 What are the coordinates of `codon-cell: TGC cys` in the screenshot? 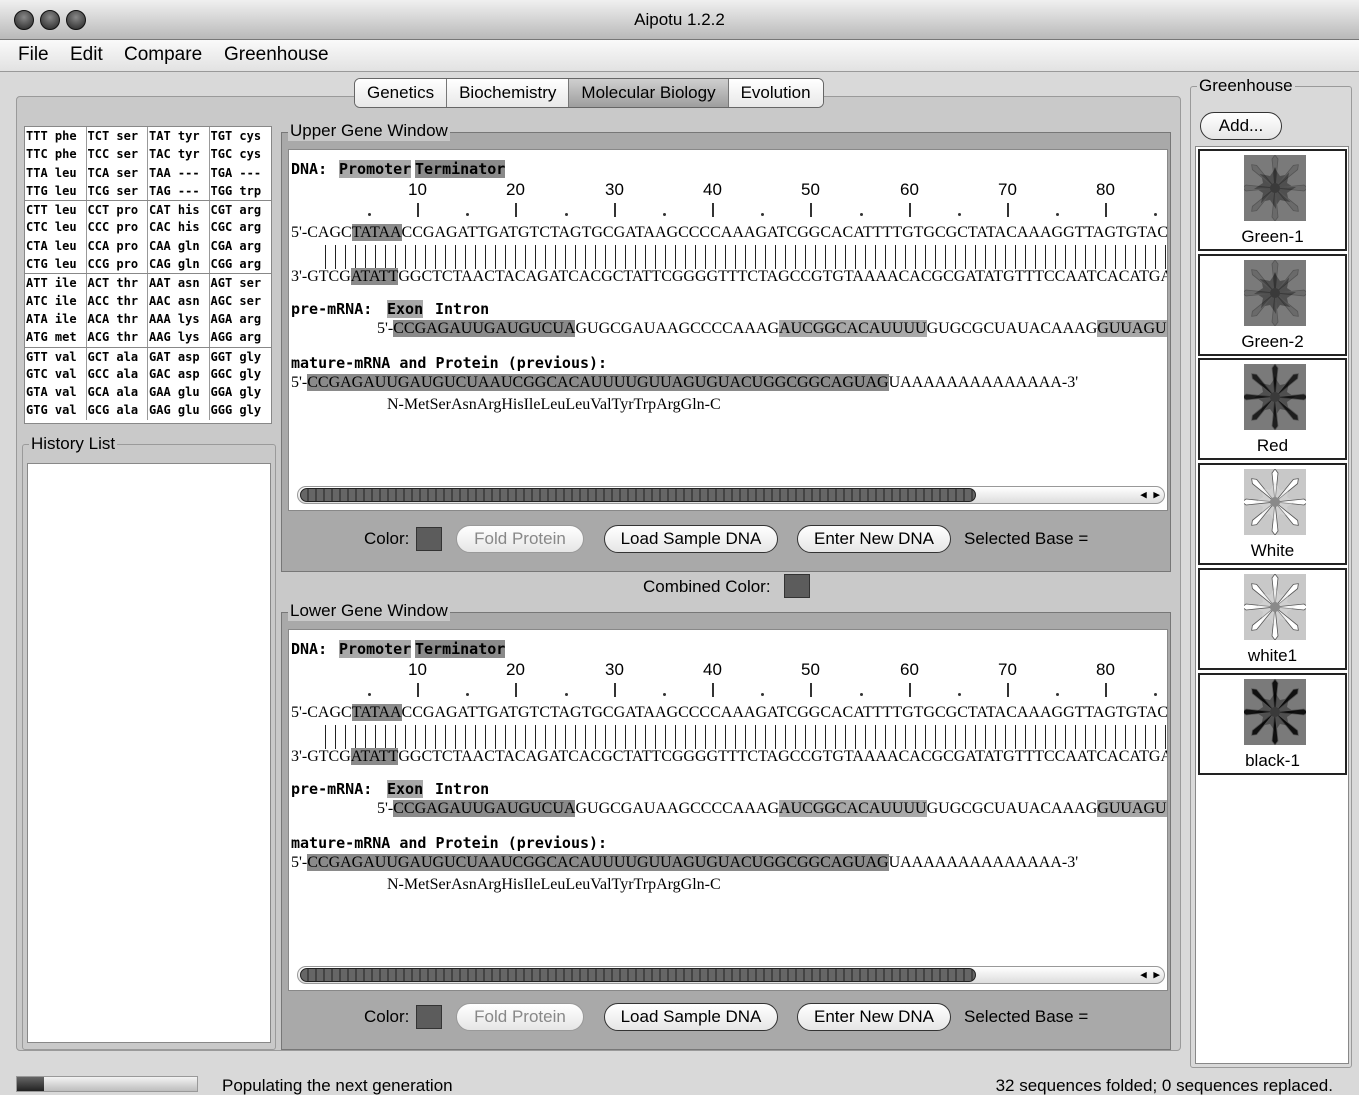 It's located at (236, 154).